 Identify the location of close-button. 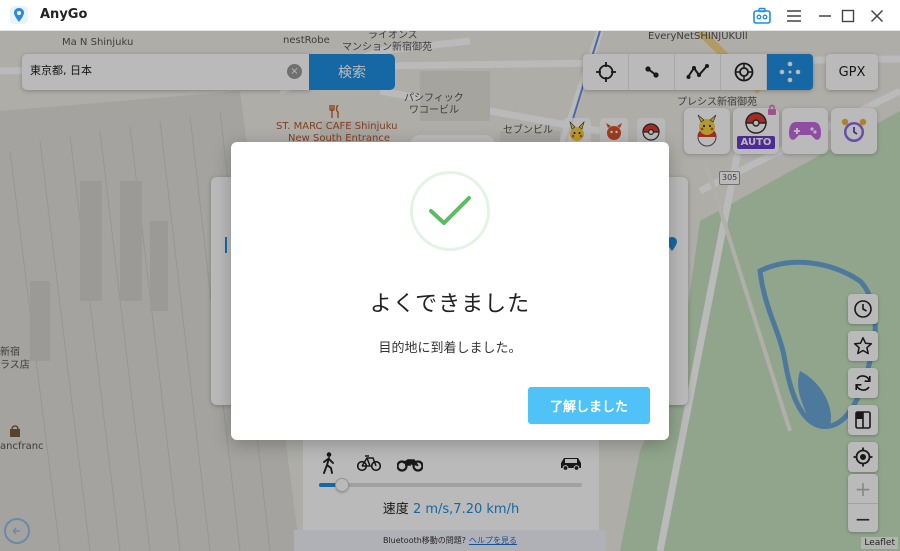
(877, 15).